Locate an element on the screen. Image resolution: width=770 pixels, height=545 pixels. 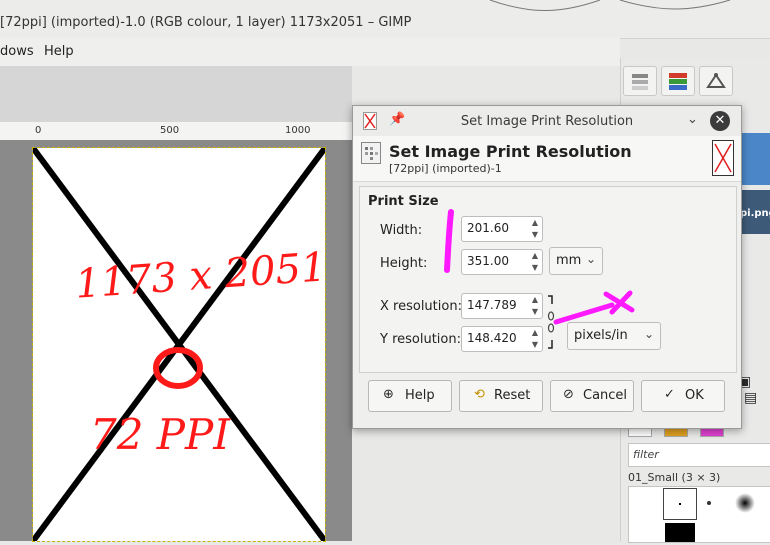
layer-name-row: pi.png is located at coordinates (755, 212).